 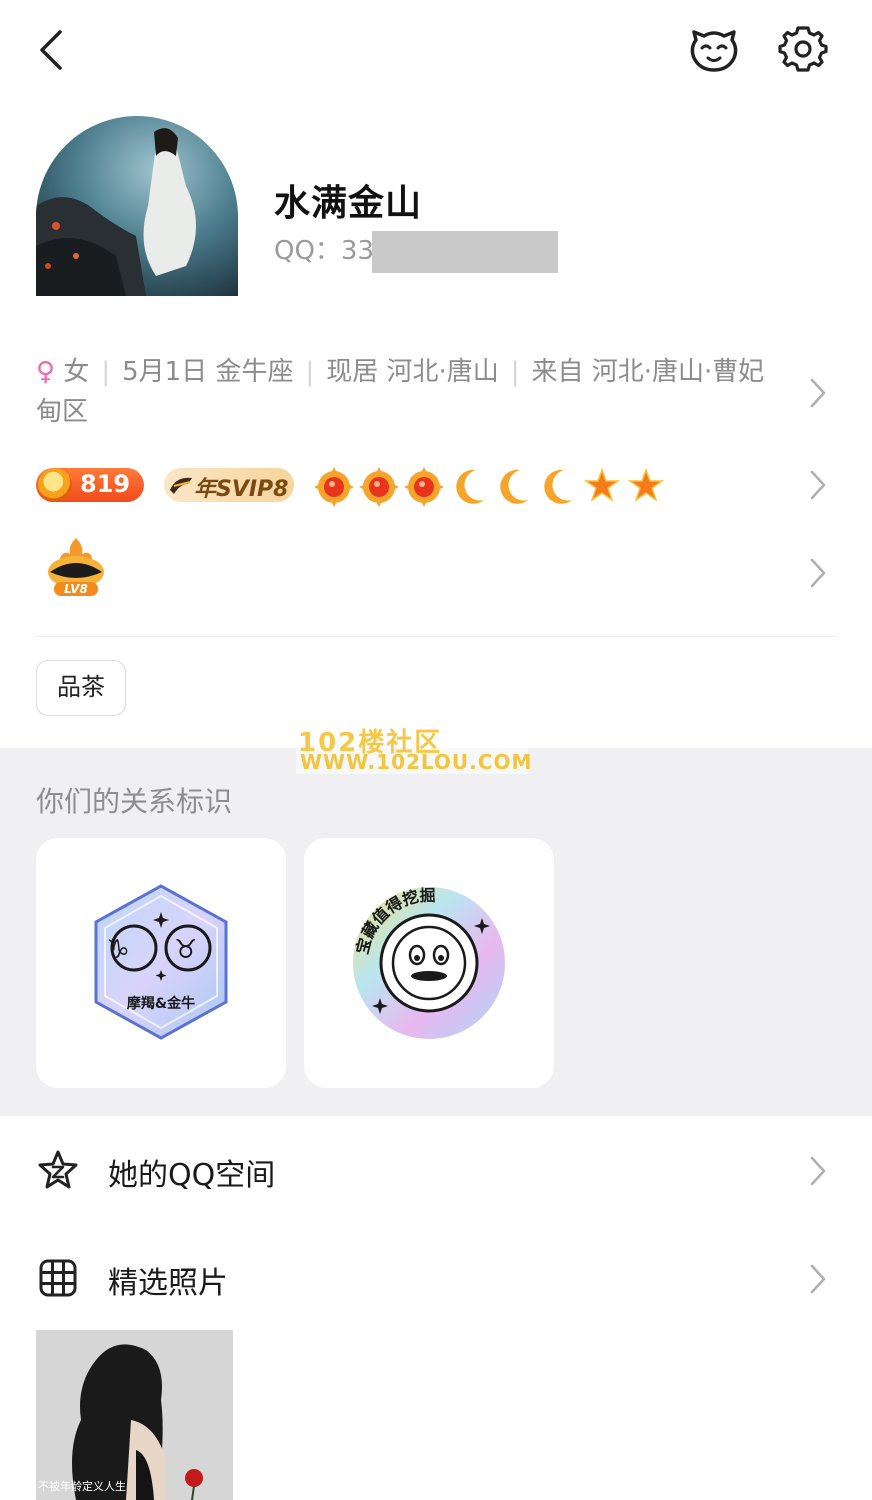 What do you see at coordinates (348, 203) in the screenshot?
I see `nickname: 水满金山` at bounding box center [348, 203].